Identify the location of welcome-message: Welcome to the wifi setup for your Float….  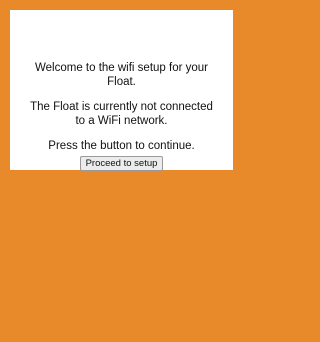
(121, 75).